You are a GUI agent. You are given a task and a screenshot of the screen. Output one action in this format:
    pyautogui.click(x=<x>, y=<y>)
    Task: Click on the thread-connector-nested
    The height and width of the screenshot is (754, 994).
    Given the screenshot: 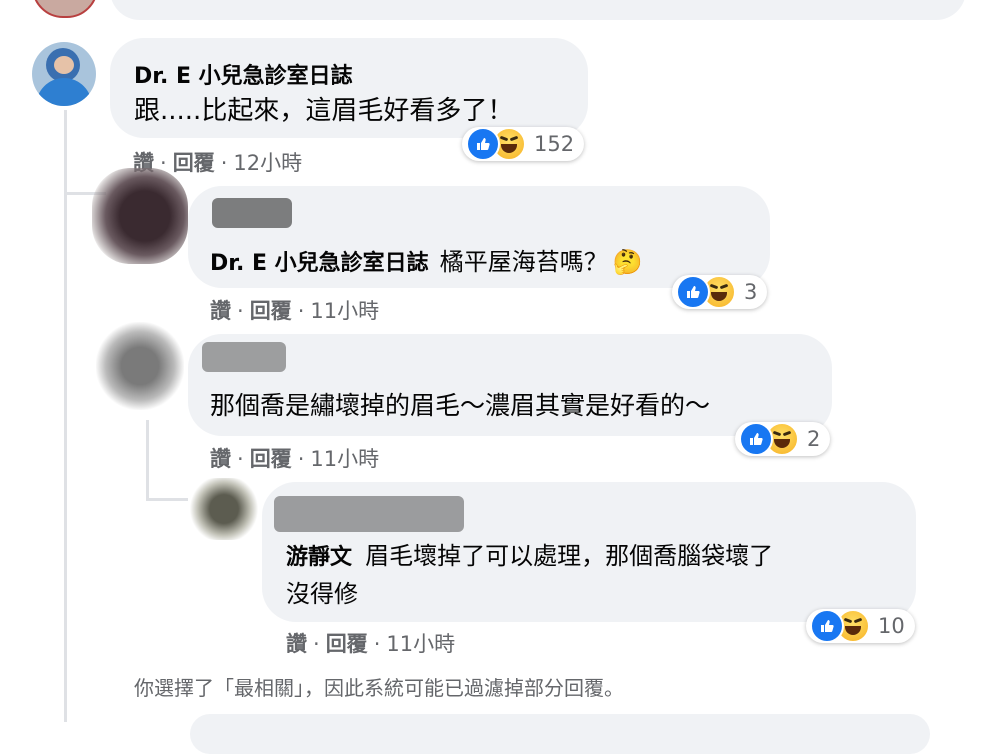 What is the action you would take?
    pyautogui.click(x=167, y=499)
    